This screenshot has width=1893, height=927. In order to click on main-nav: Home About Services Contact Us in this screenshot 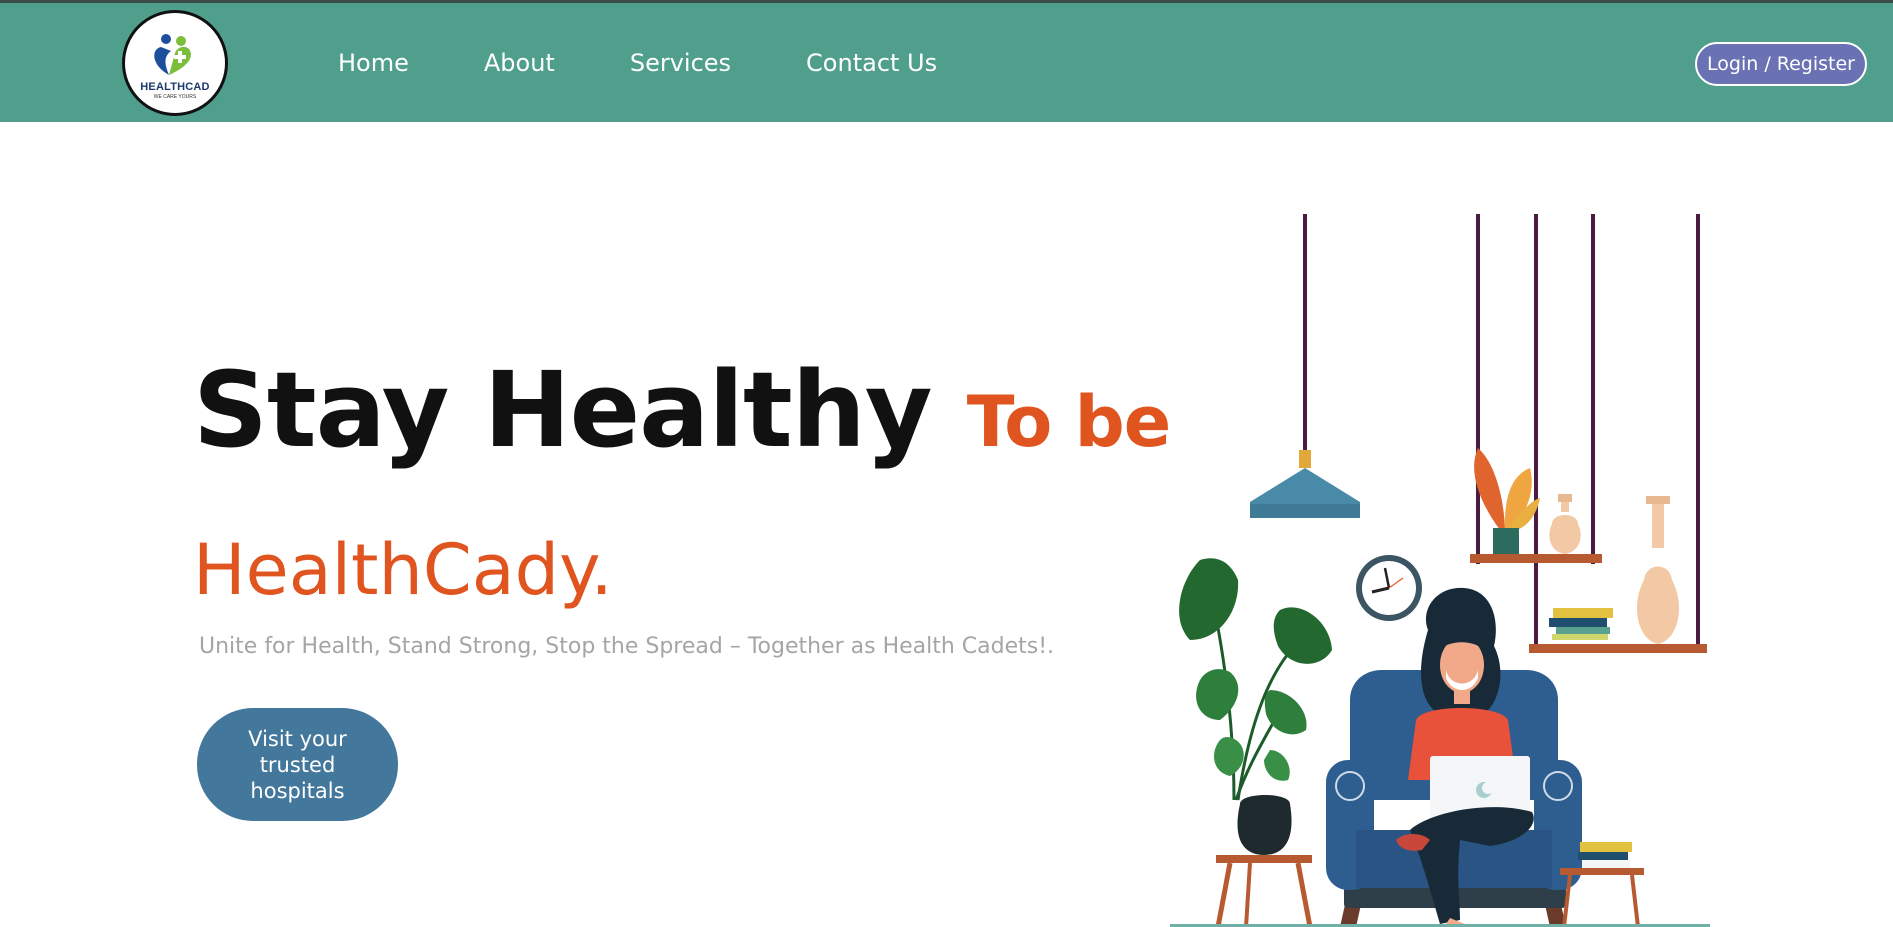, I will do `click(675, 62)`.